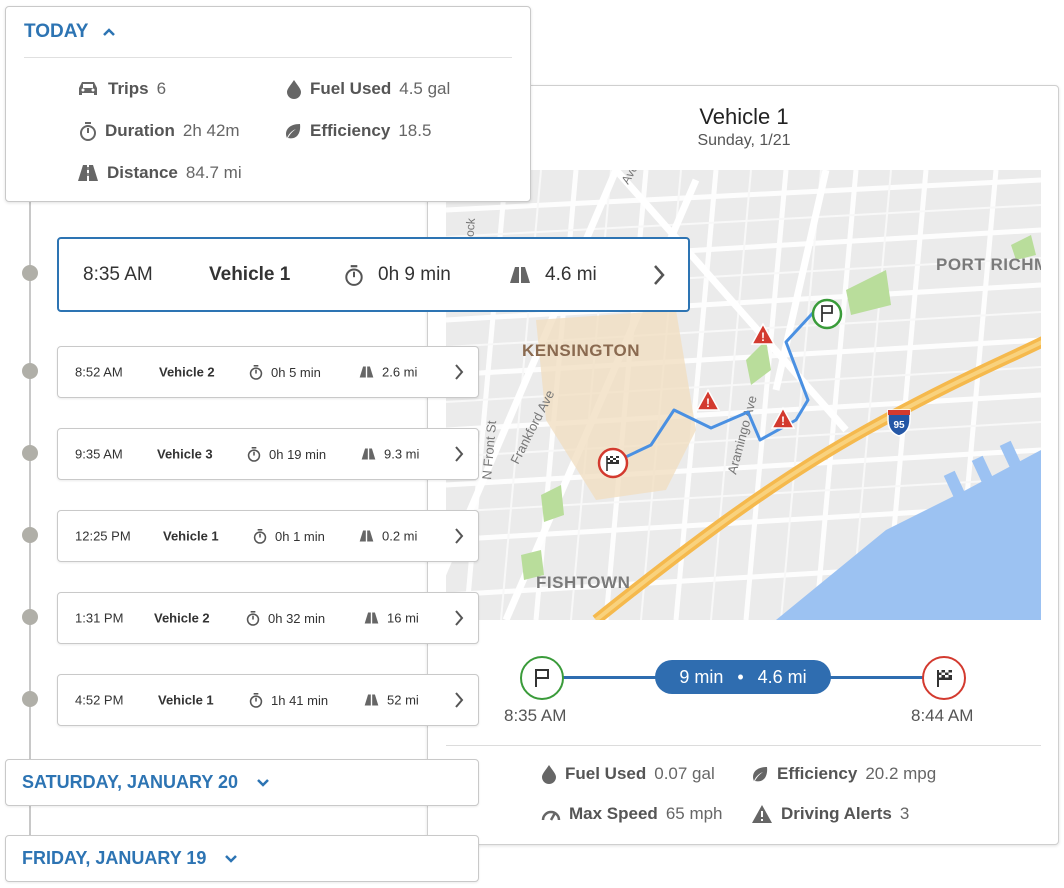  What do you see at coordinates (297, 618) in the screenshot?
I see `trip-duration-value: 0h 32 min` at bounding box center [297, 618].